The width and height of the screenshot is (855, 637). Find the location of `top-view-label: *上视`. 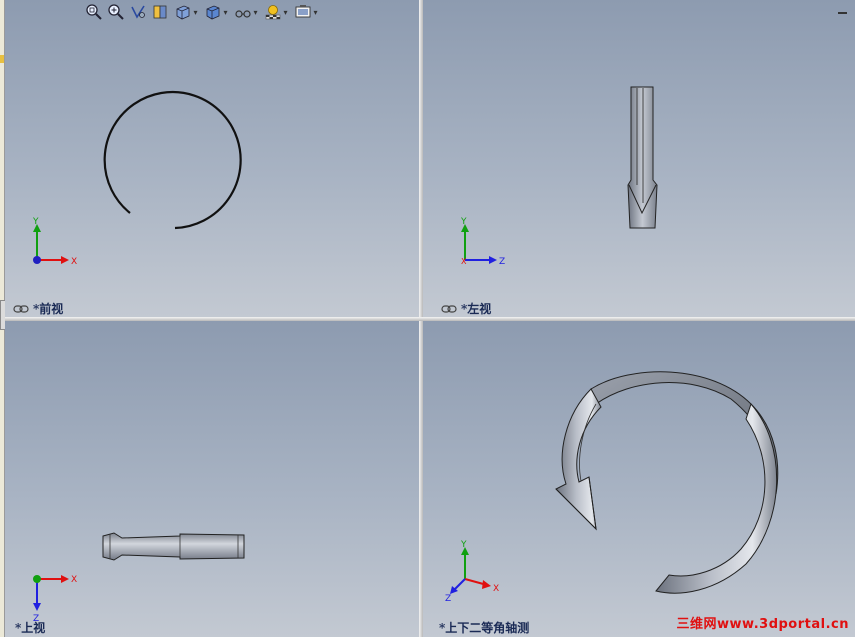

top-view-label: *上视 is located at coordinates (30, 627).